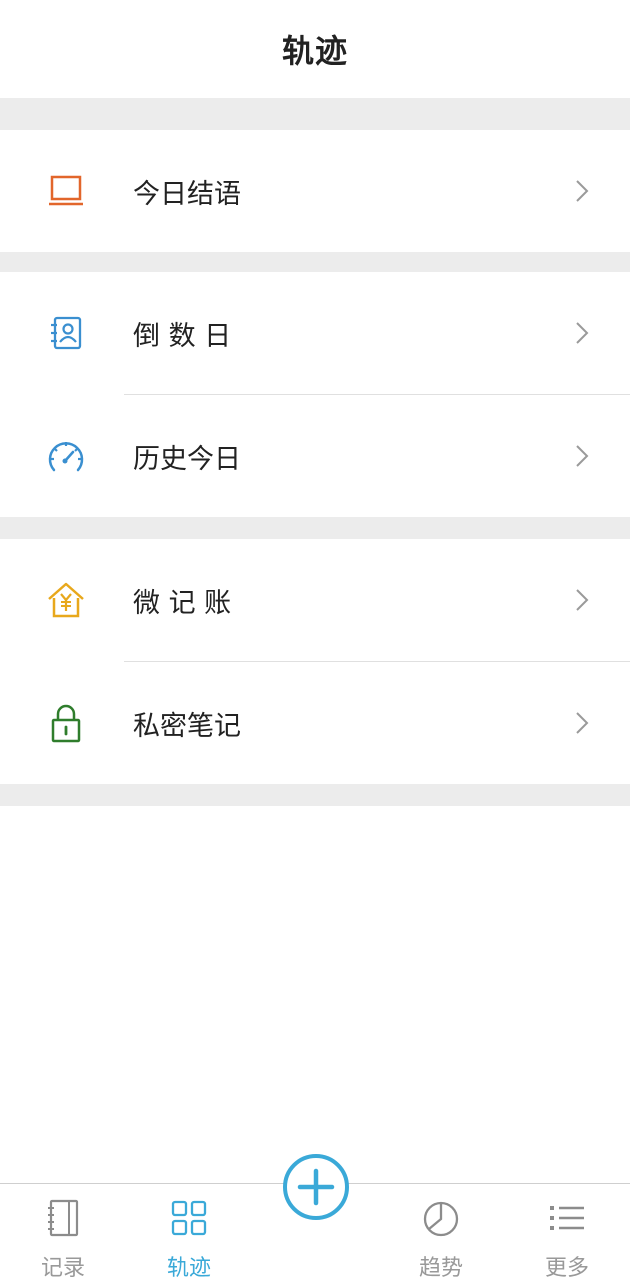 The width and height of the screenshot is (630, 1280). I want to click on list-item-countdown: 倒 数 日, so click(315, 333).